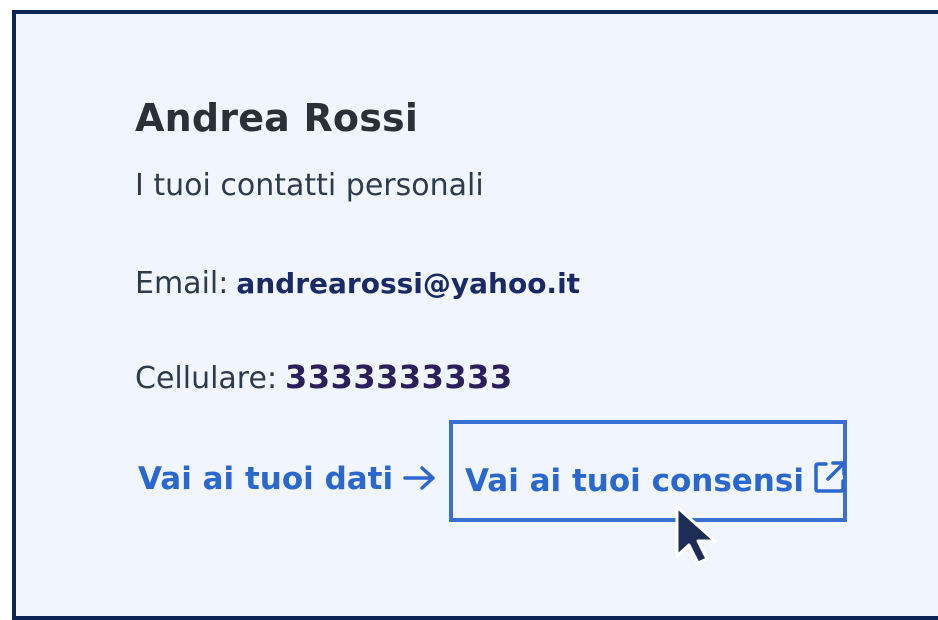 This screenshot has width=938, height=620. What do you see at coordinates (309, 185) in the screenshot?
I see `section-subtitle: I tuoi contatti personali` at bounding box center [309, 185].